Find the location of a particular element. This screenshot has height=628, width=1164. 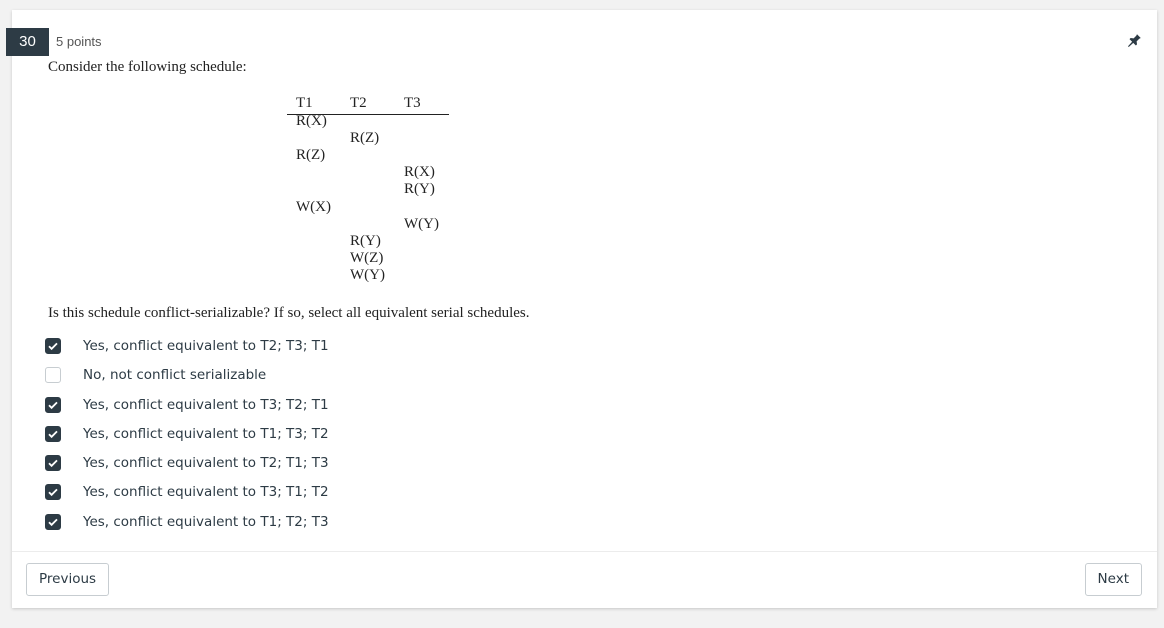

question-number: 30 is located at coordinates (27, 42).